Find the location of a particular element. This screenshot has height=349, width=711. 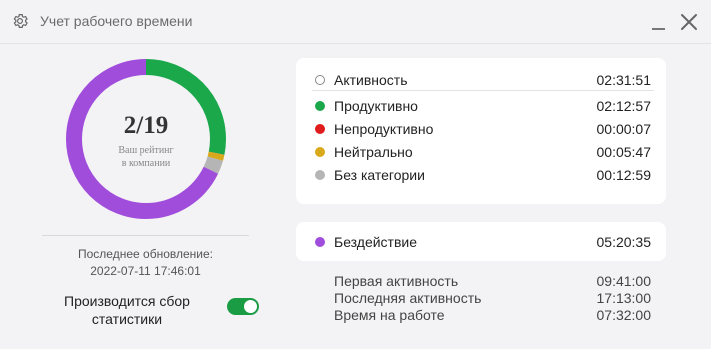

unproductive-dot-icon is located at coordinates (320, 129).